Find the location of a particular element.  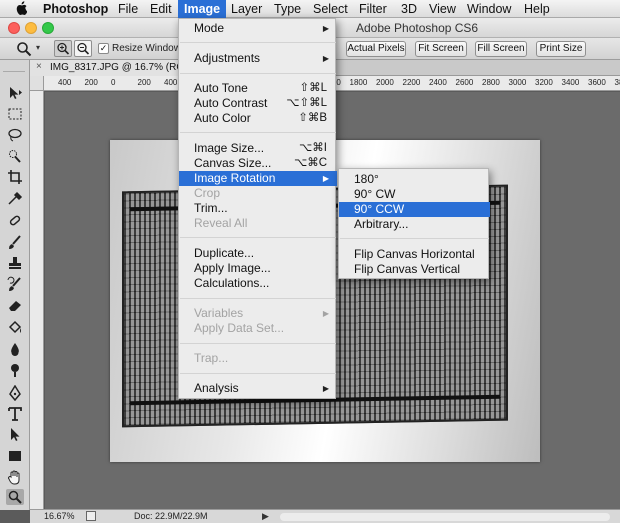

brush-tool-icon is located at coordinates (15, 242).